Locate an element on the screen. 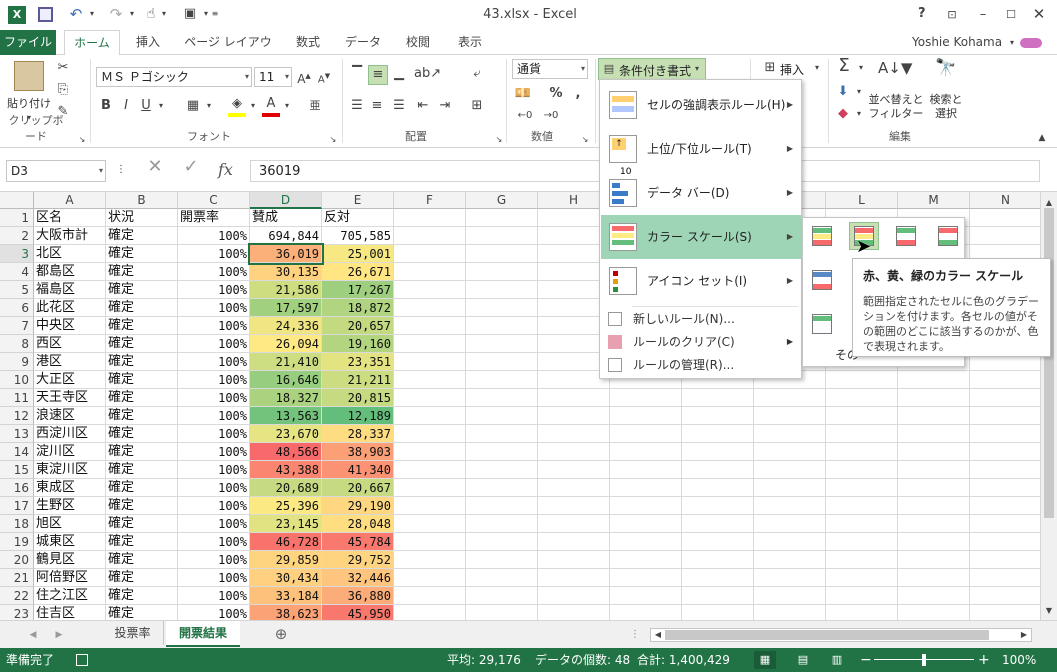 The height and width of the screenshot is (672, 1057). font-shrink-icon: A▼ is located at coordinates (324, 78).